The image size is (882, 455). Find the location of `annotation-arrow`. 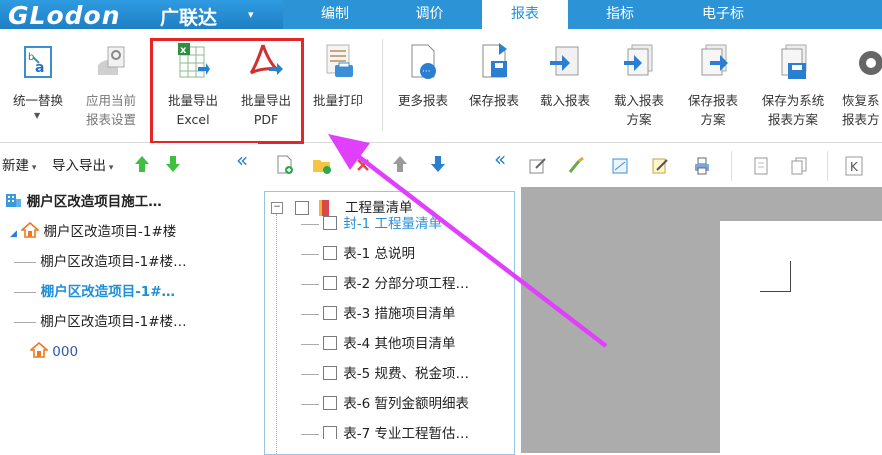

annotation-arrow is located at coordinates (468, 241).